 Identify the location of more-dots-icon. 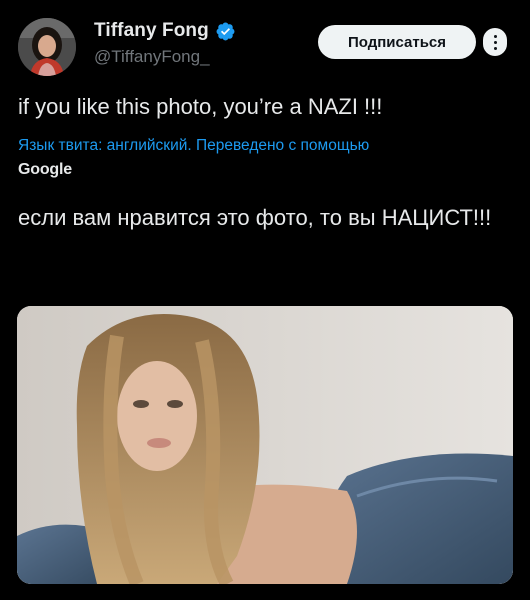
(495, 42).